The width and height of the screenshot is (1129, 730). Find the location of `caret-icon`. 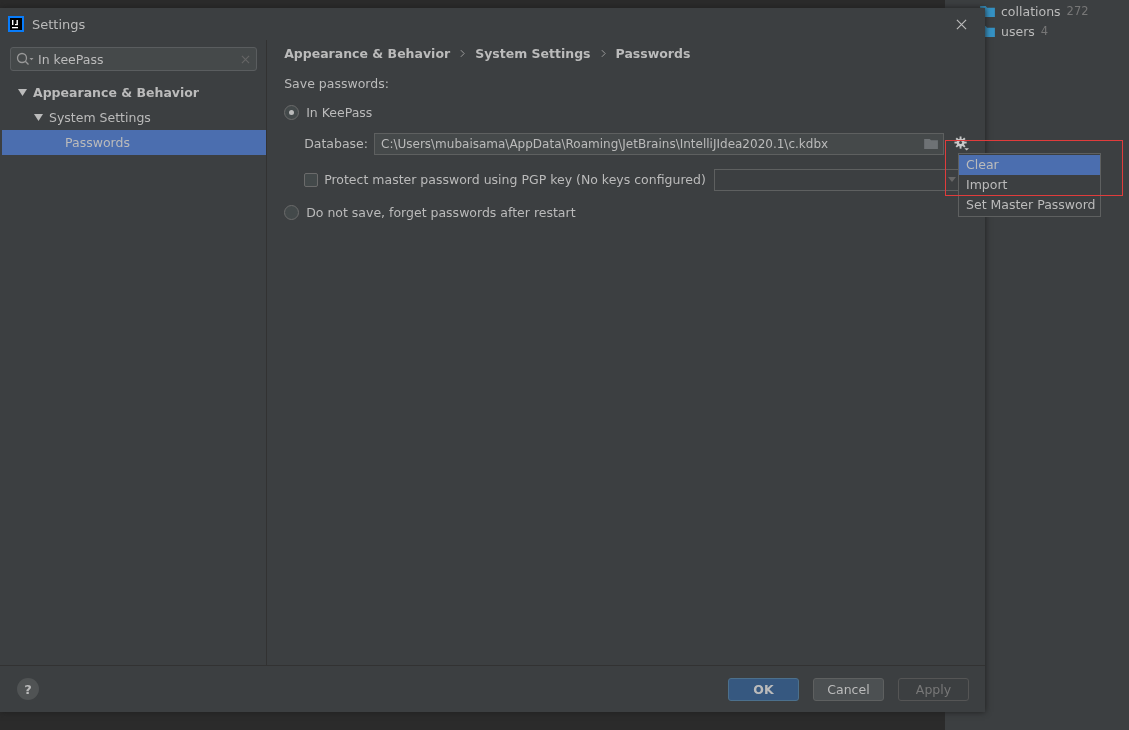

caret-icon is located at coordinates (951, 179).